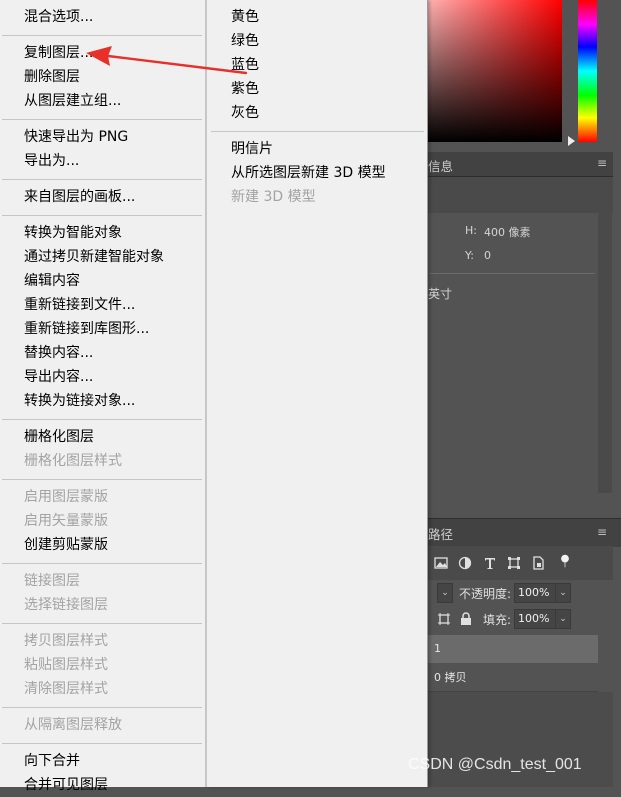  Describe the element at coordinates (485, 594) in the screenshot. I see `opacity-label: 不透明度:` at that location.